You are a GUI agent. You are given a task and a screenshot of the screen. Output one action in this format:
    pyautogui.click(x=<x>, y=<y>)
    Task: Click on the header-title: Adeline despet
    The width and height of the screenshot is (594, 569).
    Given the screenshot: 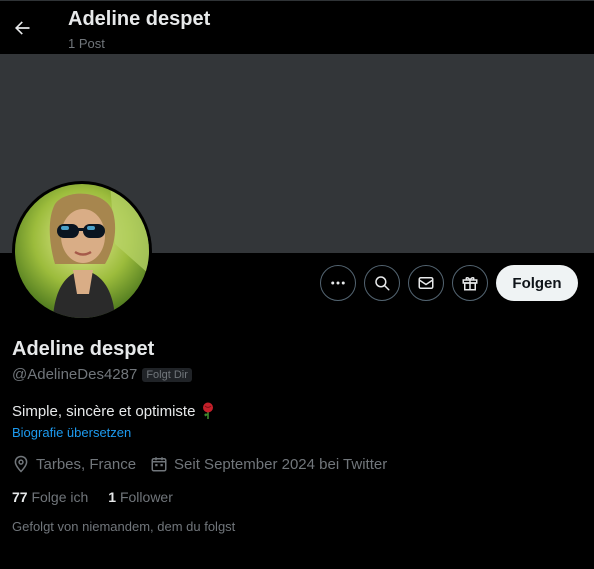 What is the action you would take?
    pyautogui.click(x=139, y=19)
    